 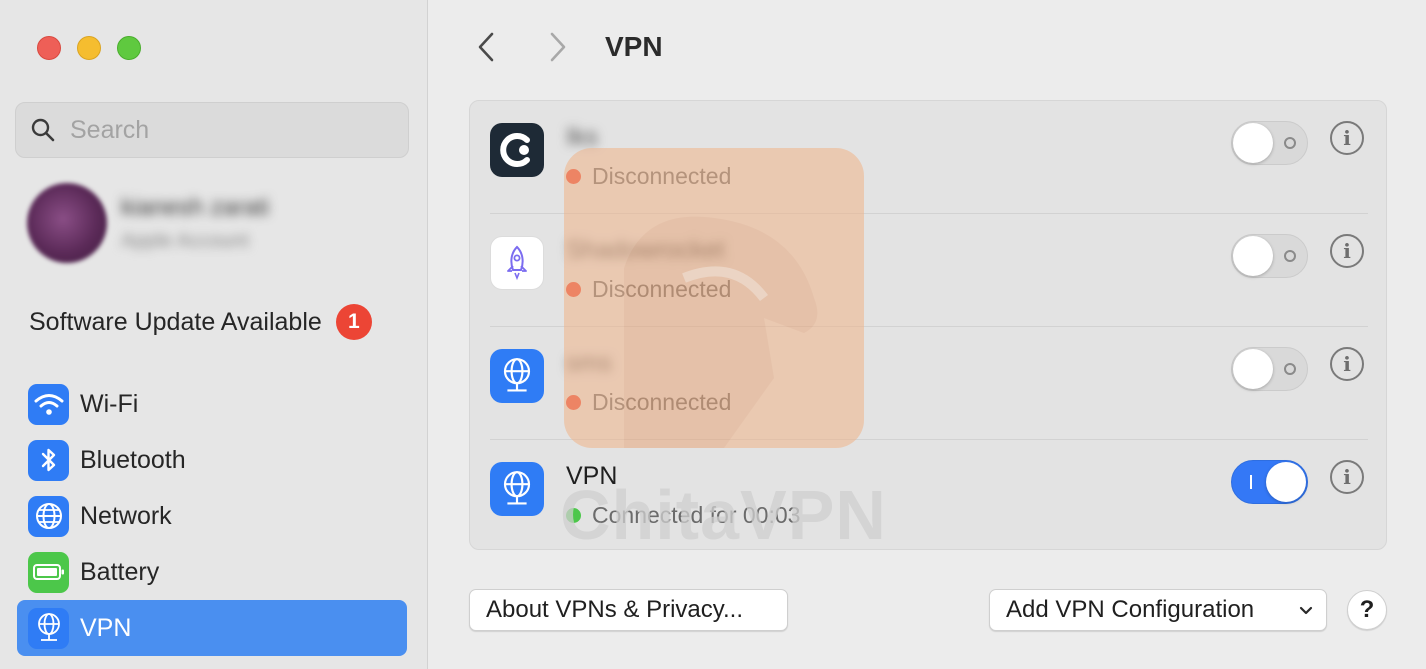 I want to click on back-button, so click(x=486, y=47).